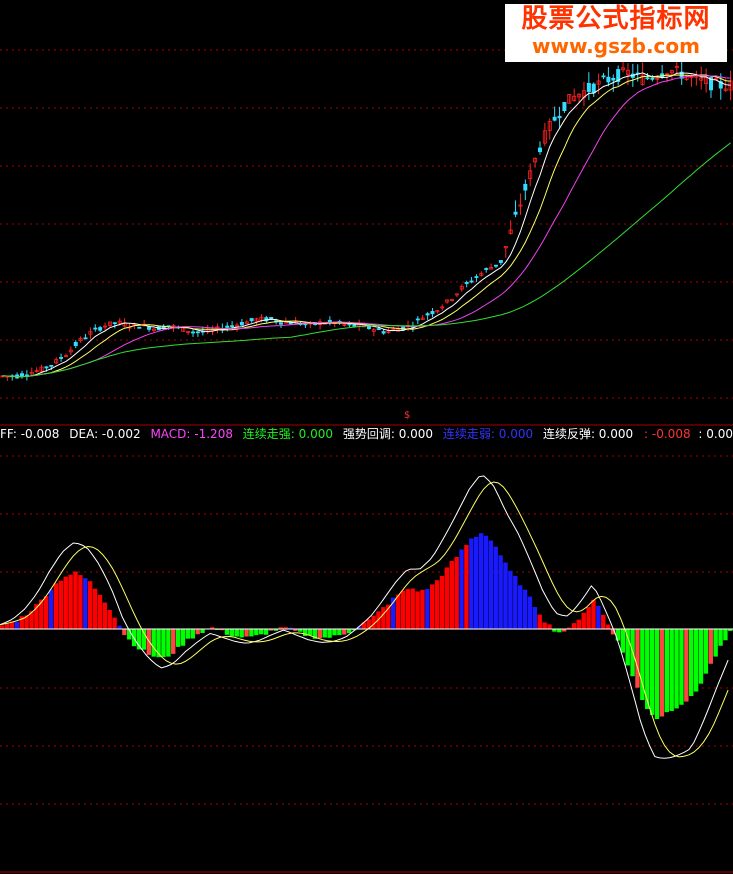  What do you see at coordinates (388, 434) in the screenshot?
I see `legend-pullback: 强势回调: 0.000` at bounding box center [388, 434].